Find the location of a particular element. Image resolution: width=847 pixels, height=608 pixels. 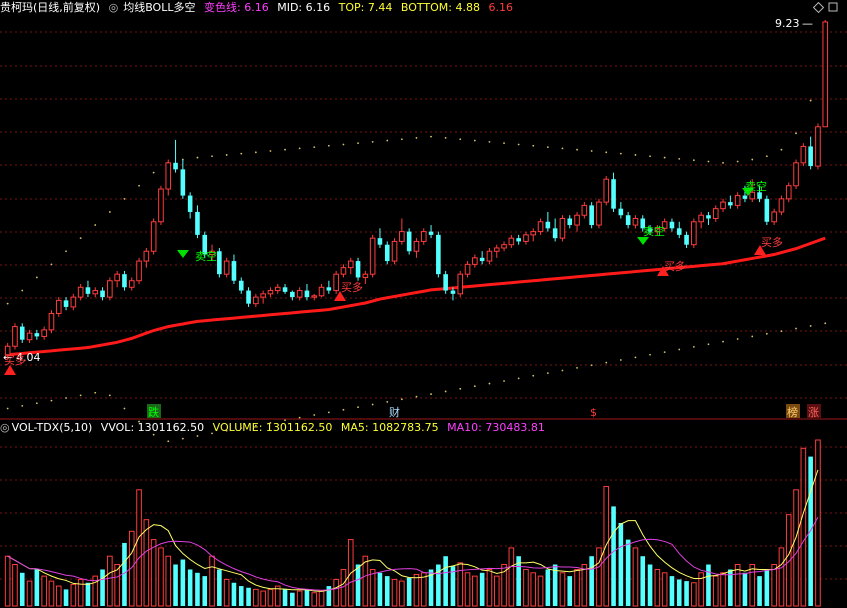

high-price-label: 9.23 is located at coordinates (787, 23).